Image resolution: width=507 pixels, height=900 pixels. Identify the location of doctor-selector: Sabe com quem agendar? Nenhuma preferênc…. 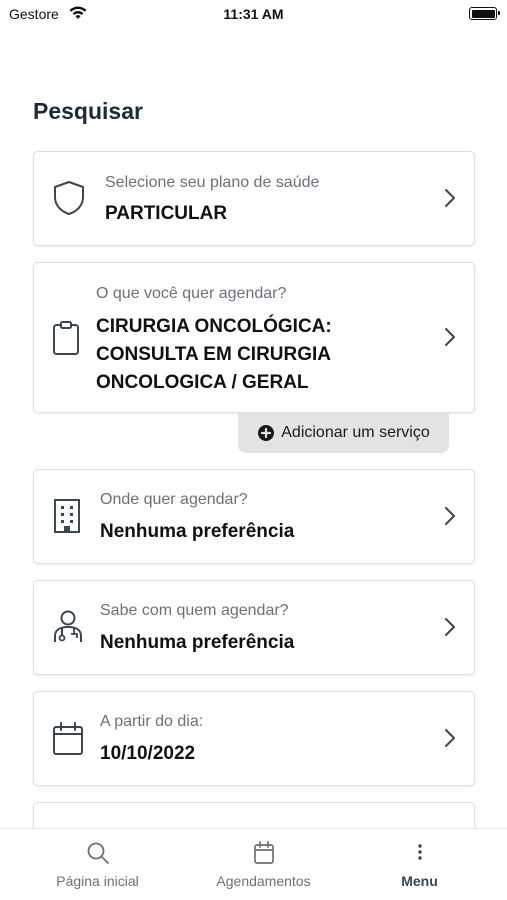
(254, 627).